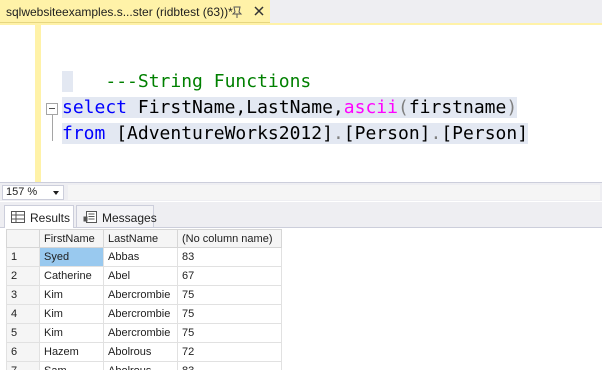 The width and height of the screenshot is (602, 370). I want to click on fold-guide-line, so click(52, 128).